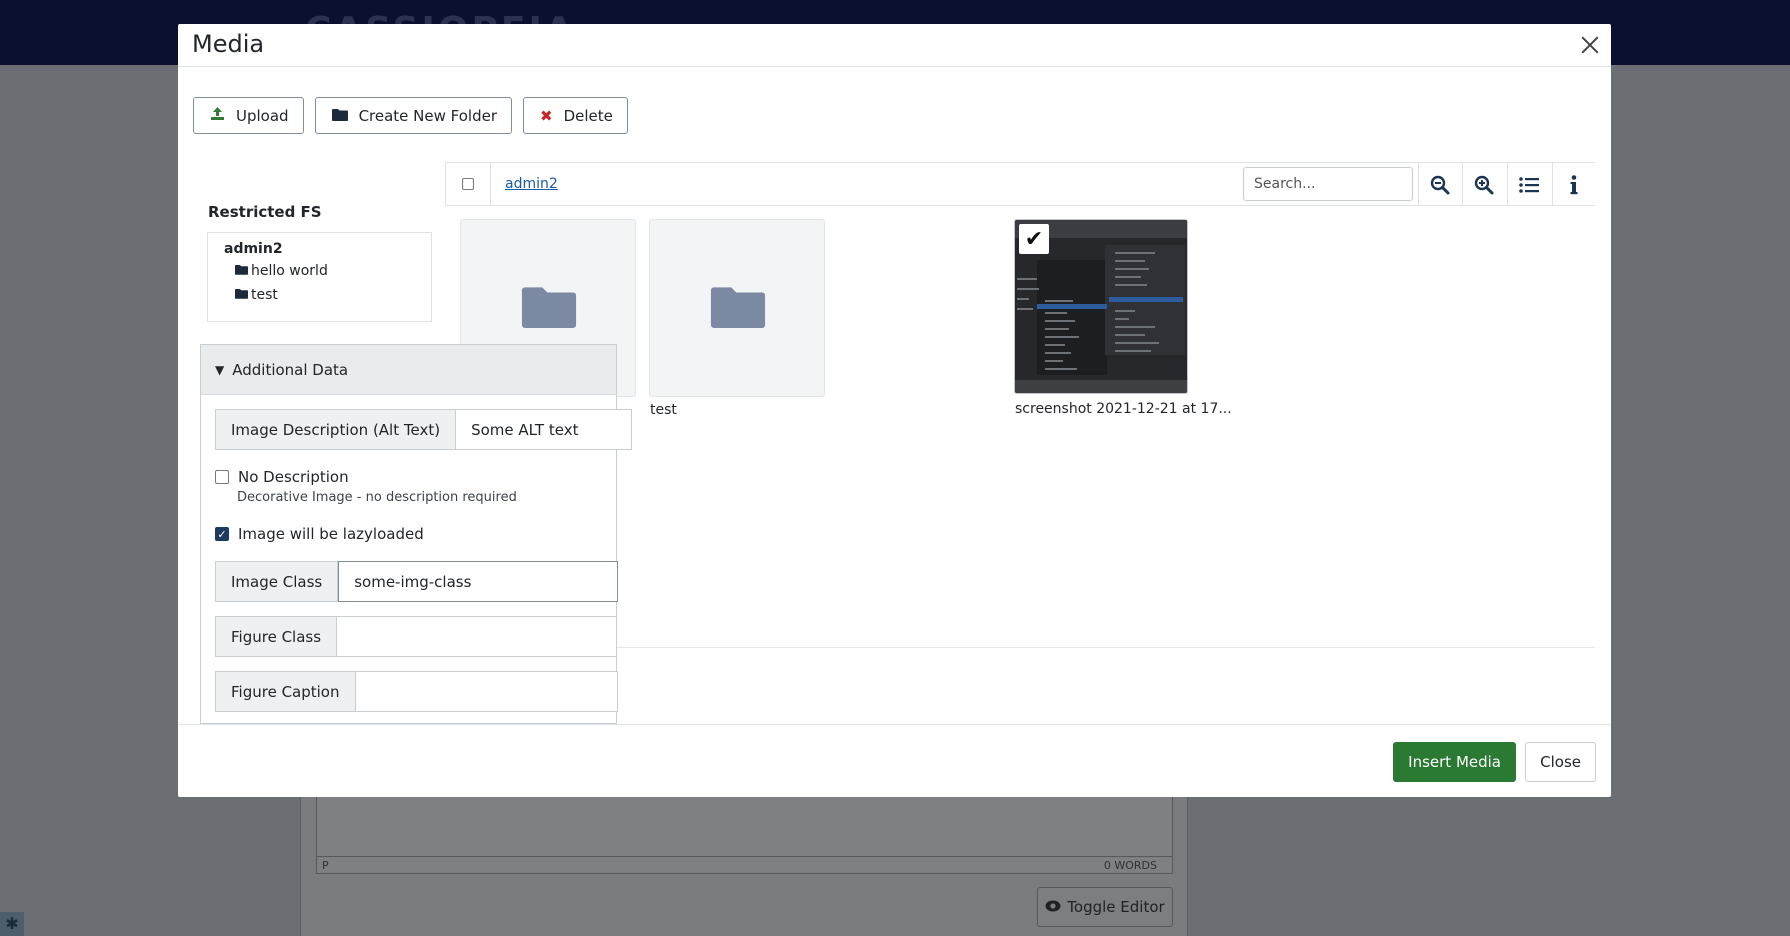 This screenshot has width=1790, height=936. Describe the element at coordinates (12, 924) in the screenshot. I see `joomla-icon: ✱` at that location.